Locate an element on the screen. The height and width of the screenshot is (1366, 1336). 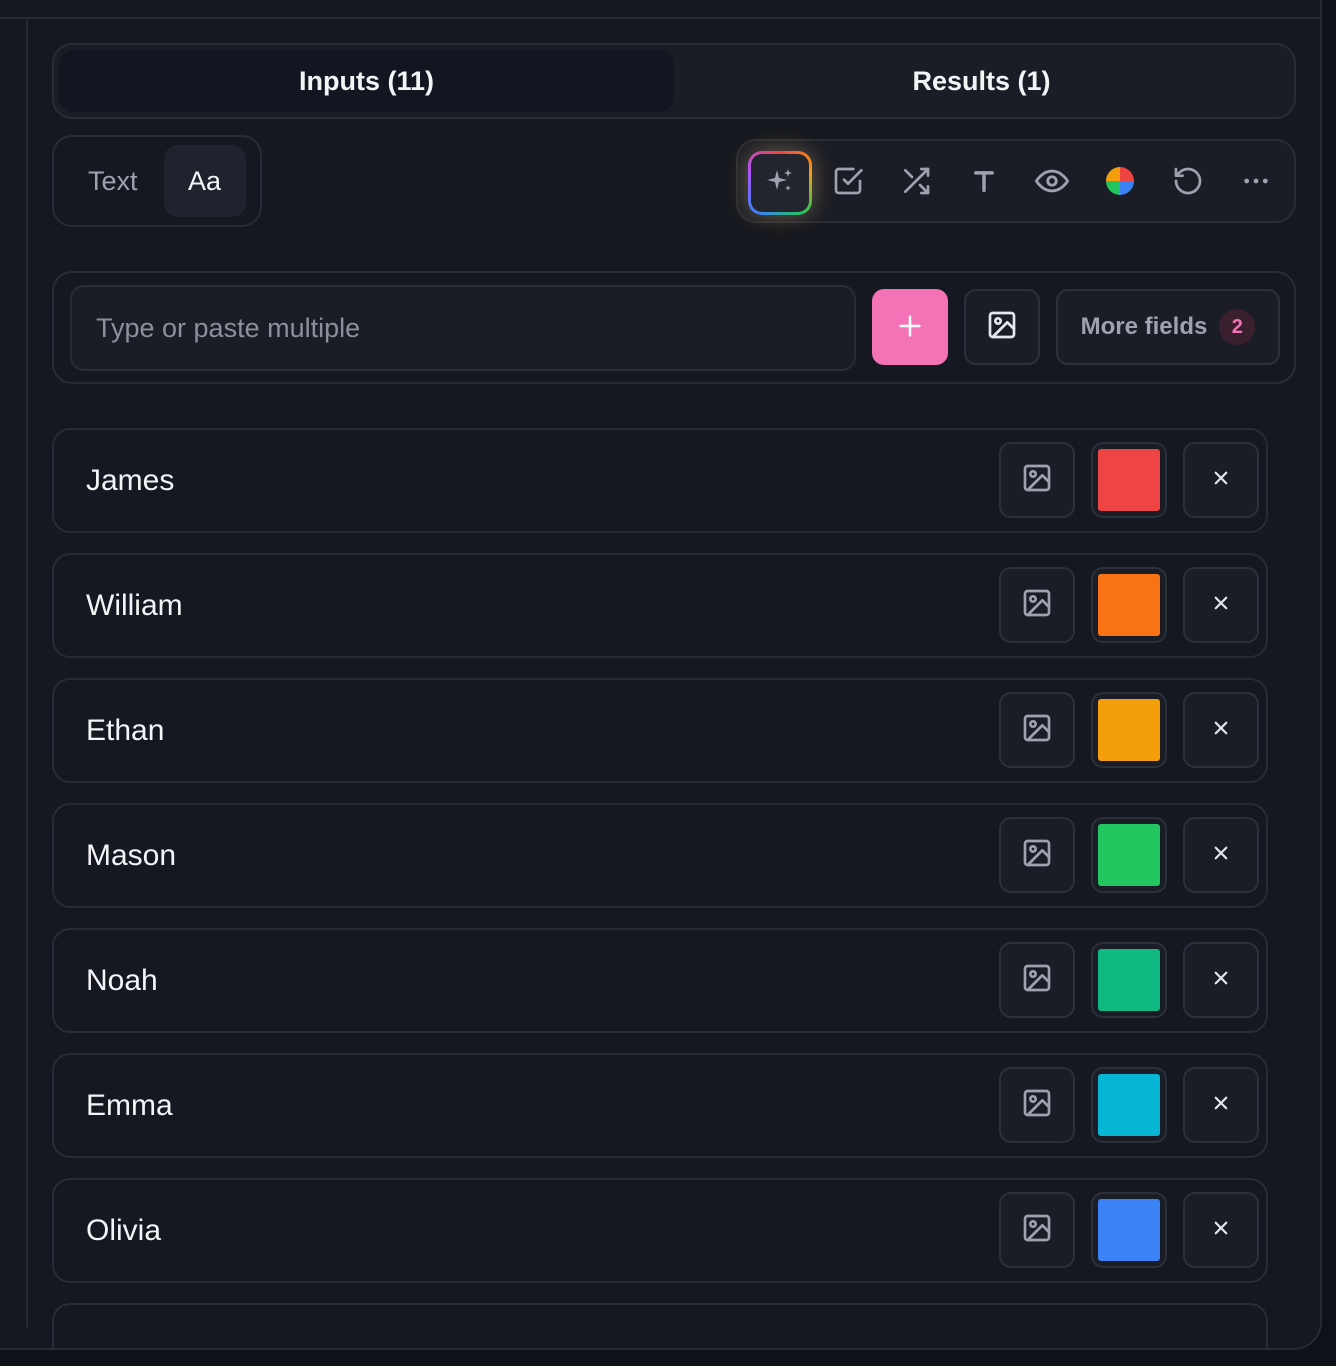
list-item: Olivia is located at coordinates (660, 1230).